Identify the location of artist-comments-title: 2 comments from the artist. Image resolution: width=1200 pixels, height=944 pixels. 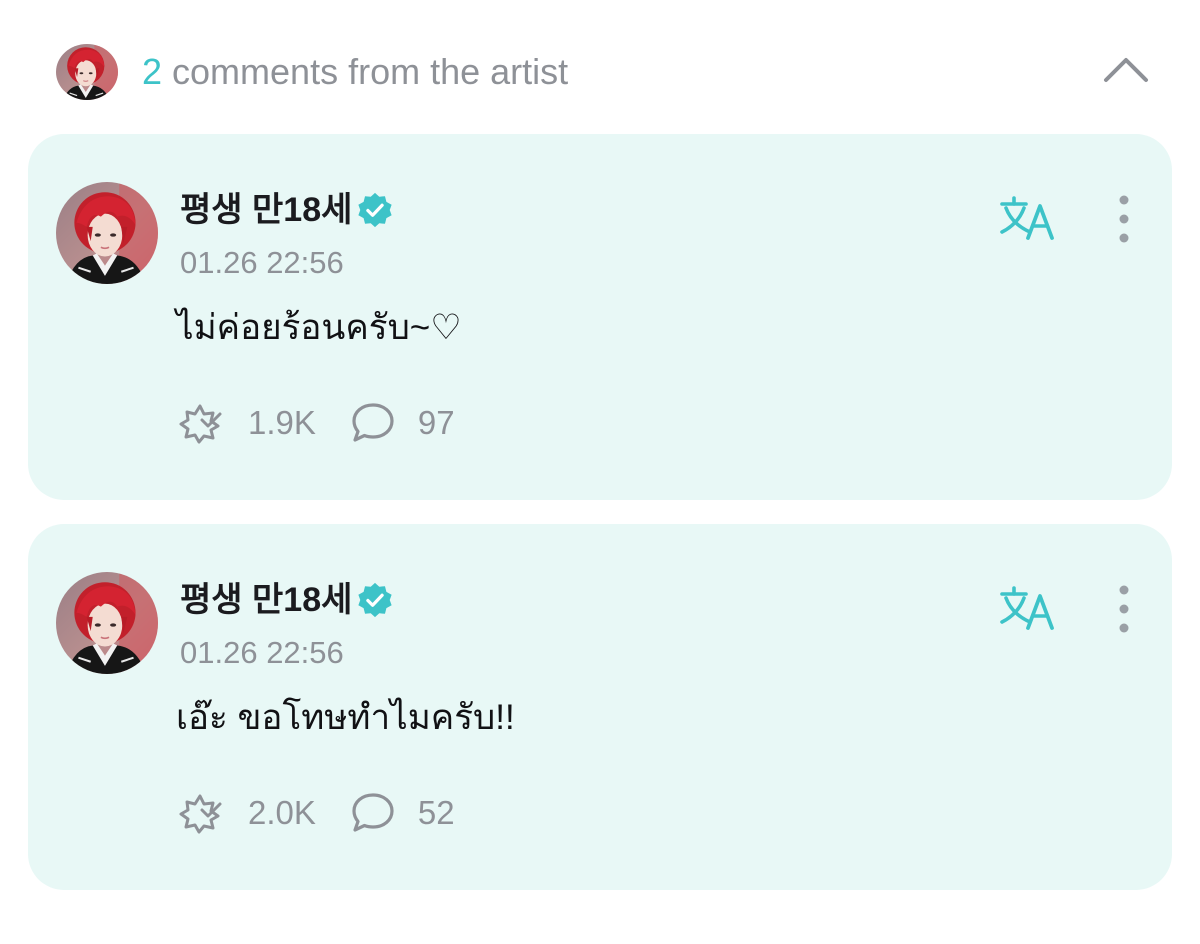
(355, 72).